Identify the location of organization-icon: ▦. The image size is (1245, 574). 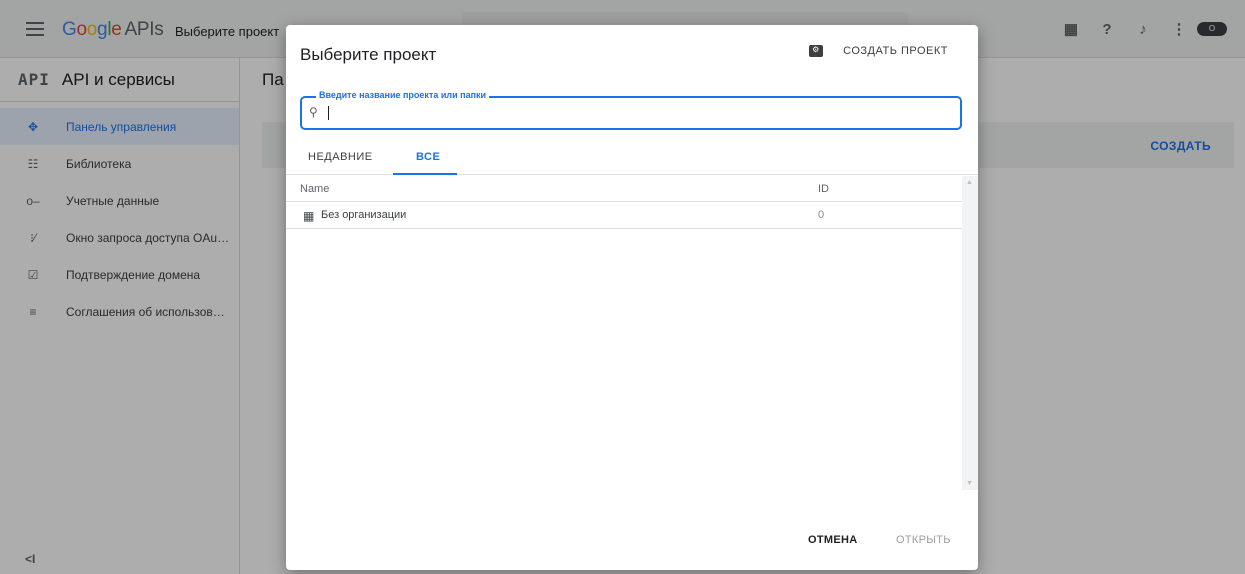
(309, 216).